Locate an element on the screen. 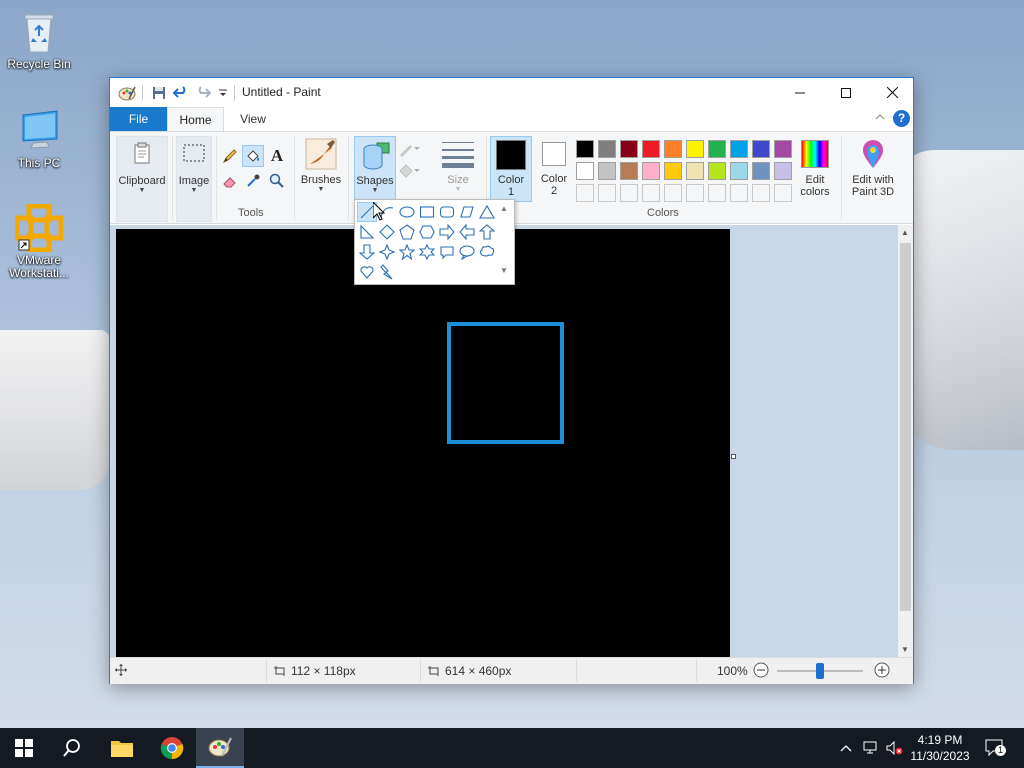  left-arrow-shape-icon is located at coordinates (467, 232).